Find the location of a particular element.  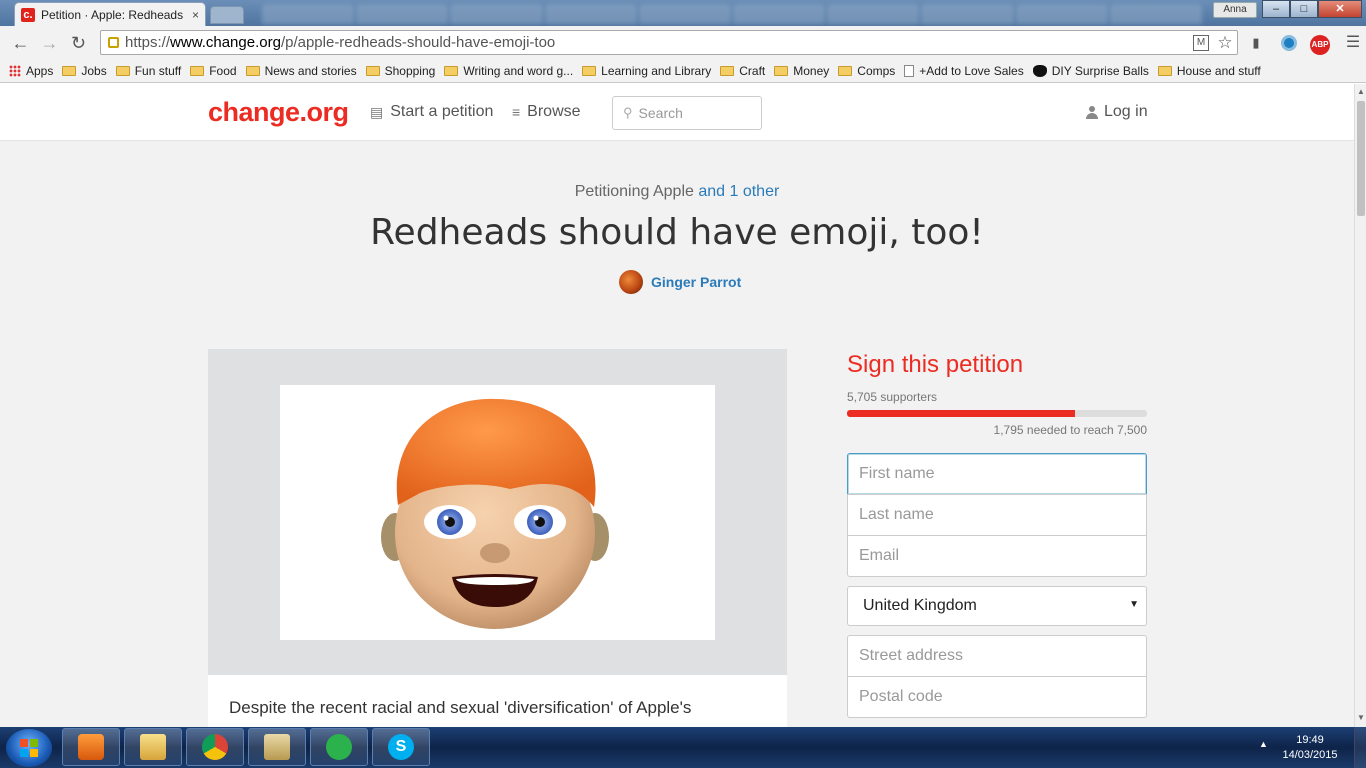

page-icon is located at coordinates (909, 70).